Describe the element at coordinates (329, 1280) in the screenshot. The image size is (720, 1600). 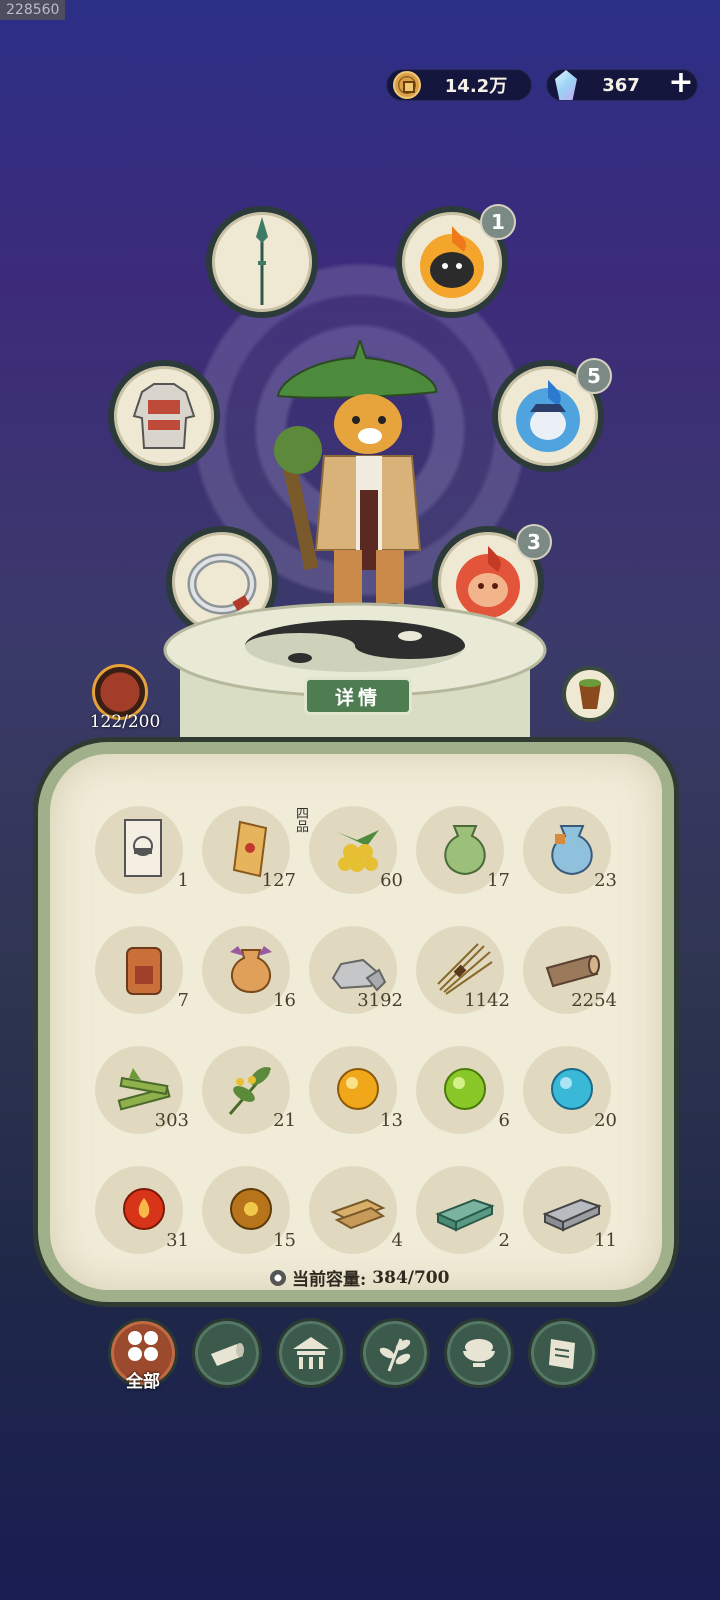
I see `capacity-label: 当前容量:` at that location.